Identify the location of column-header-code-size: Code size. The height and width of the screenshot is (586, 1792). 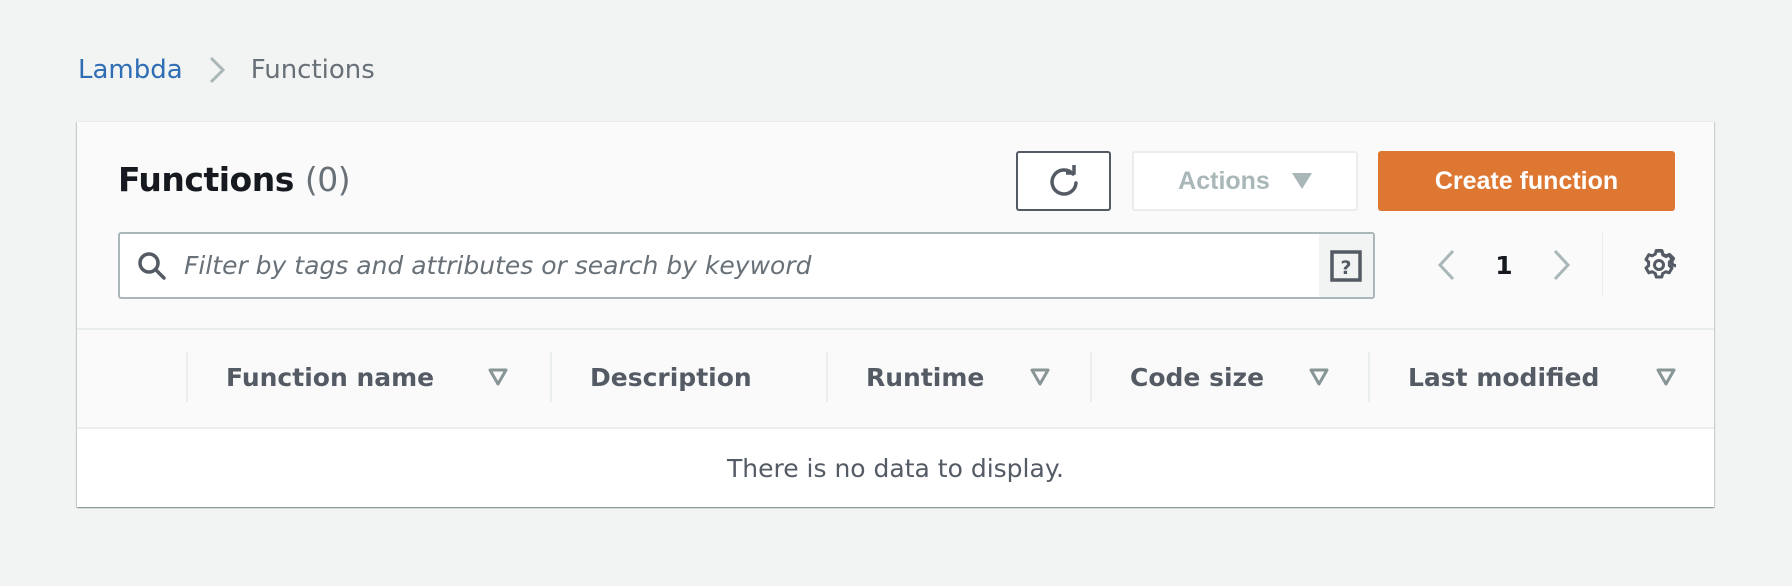
(1229, 377).